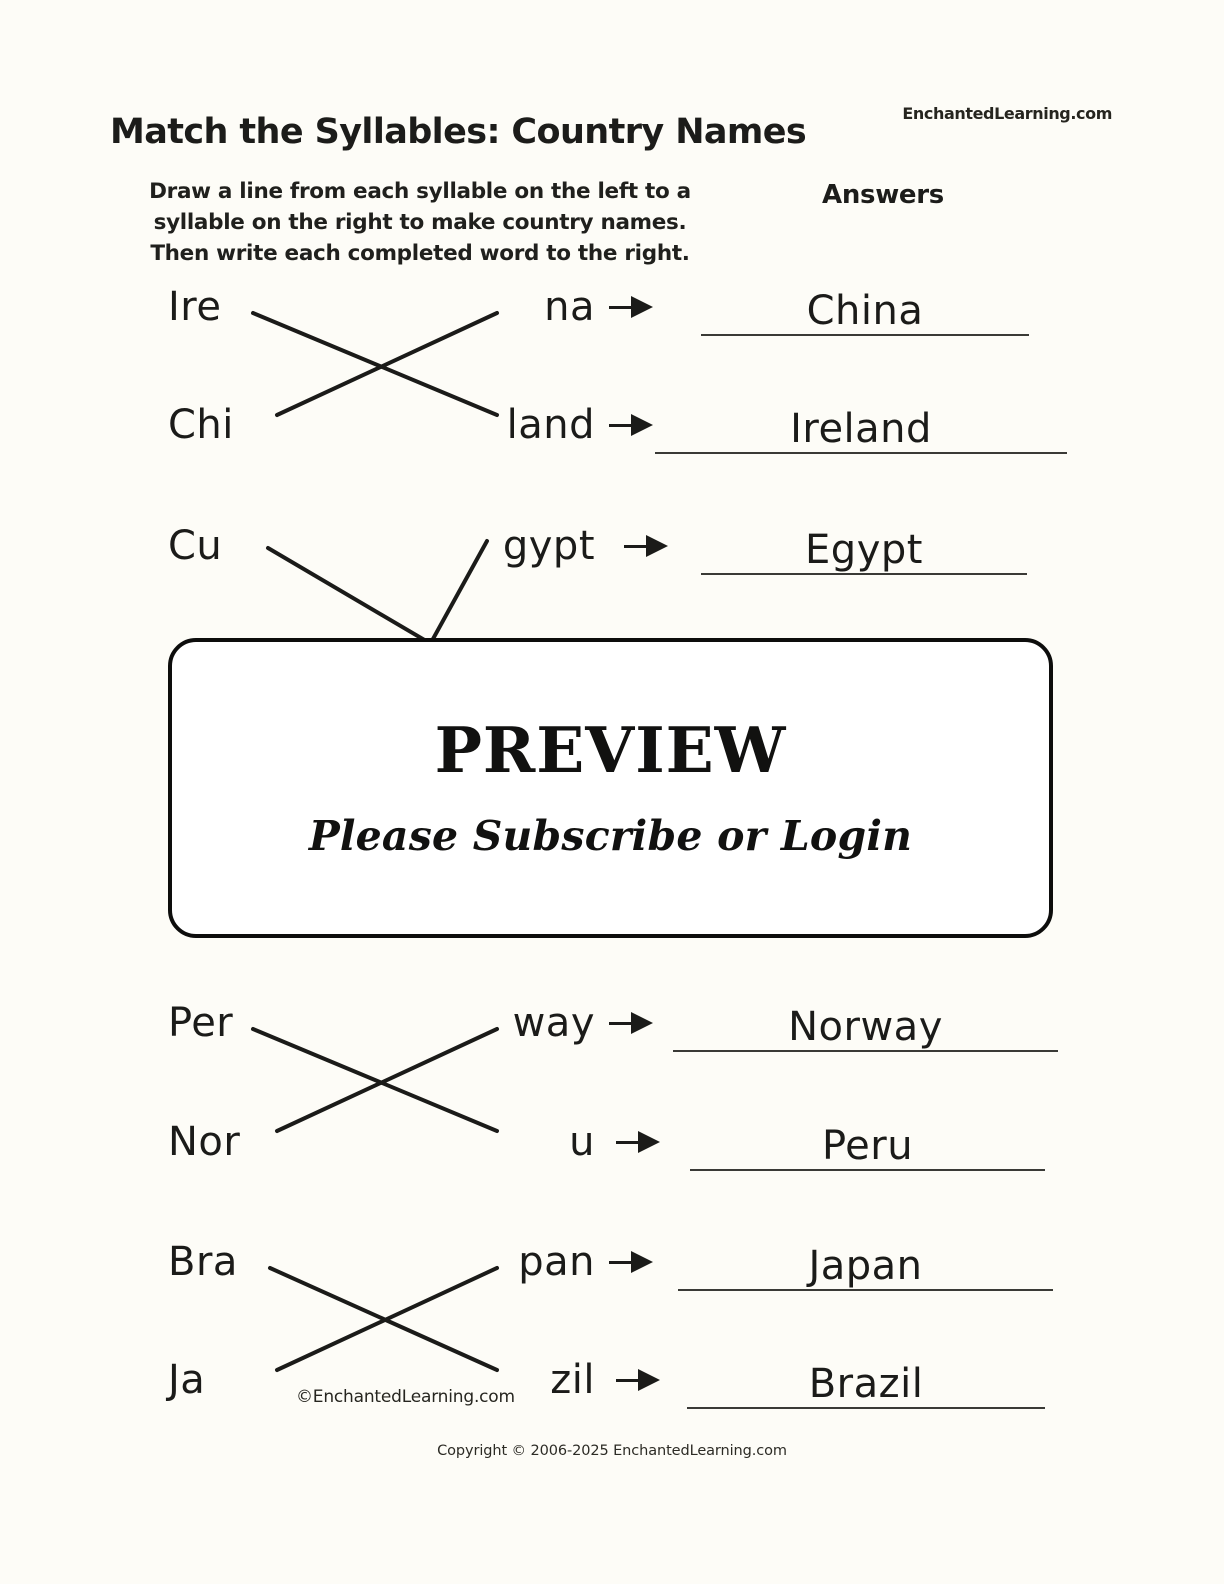 This screenshot has height=1584, width=1224. I want to click on right-syllable-4: way, so click(554, 1023).